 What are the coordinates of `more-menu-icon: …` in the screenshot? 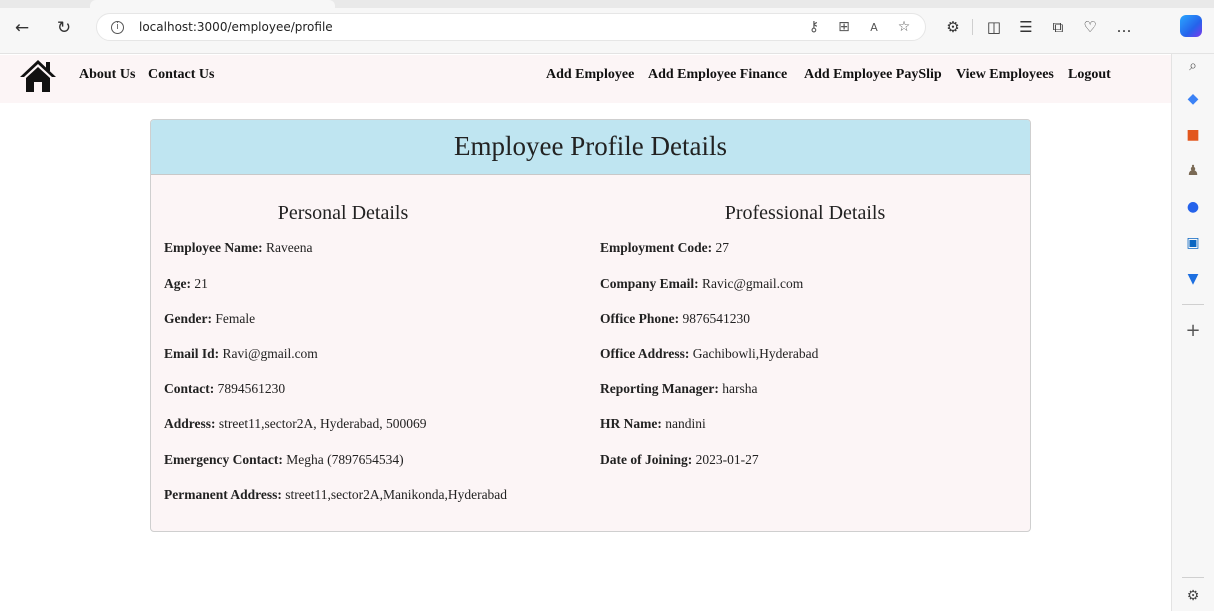 It's located at (1124, 27).